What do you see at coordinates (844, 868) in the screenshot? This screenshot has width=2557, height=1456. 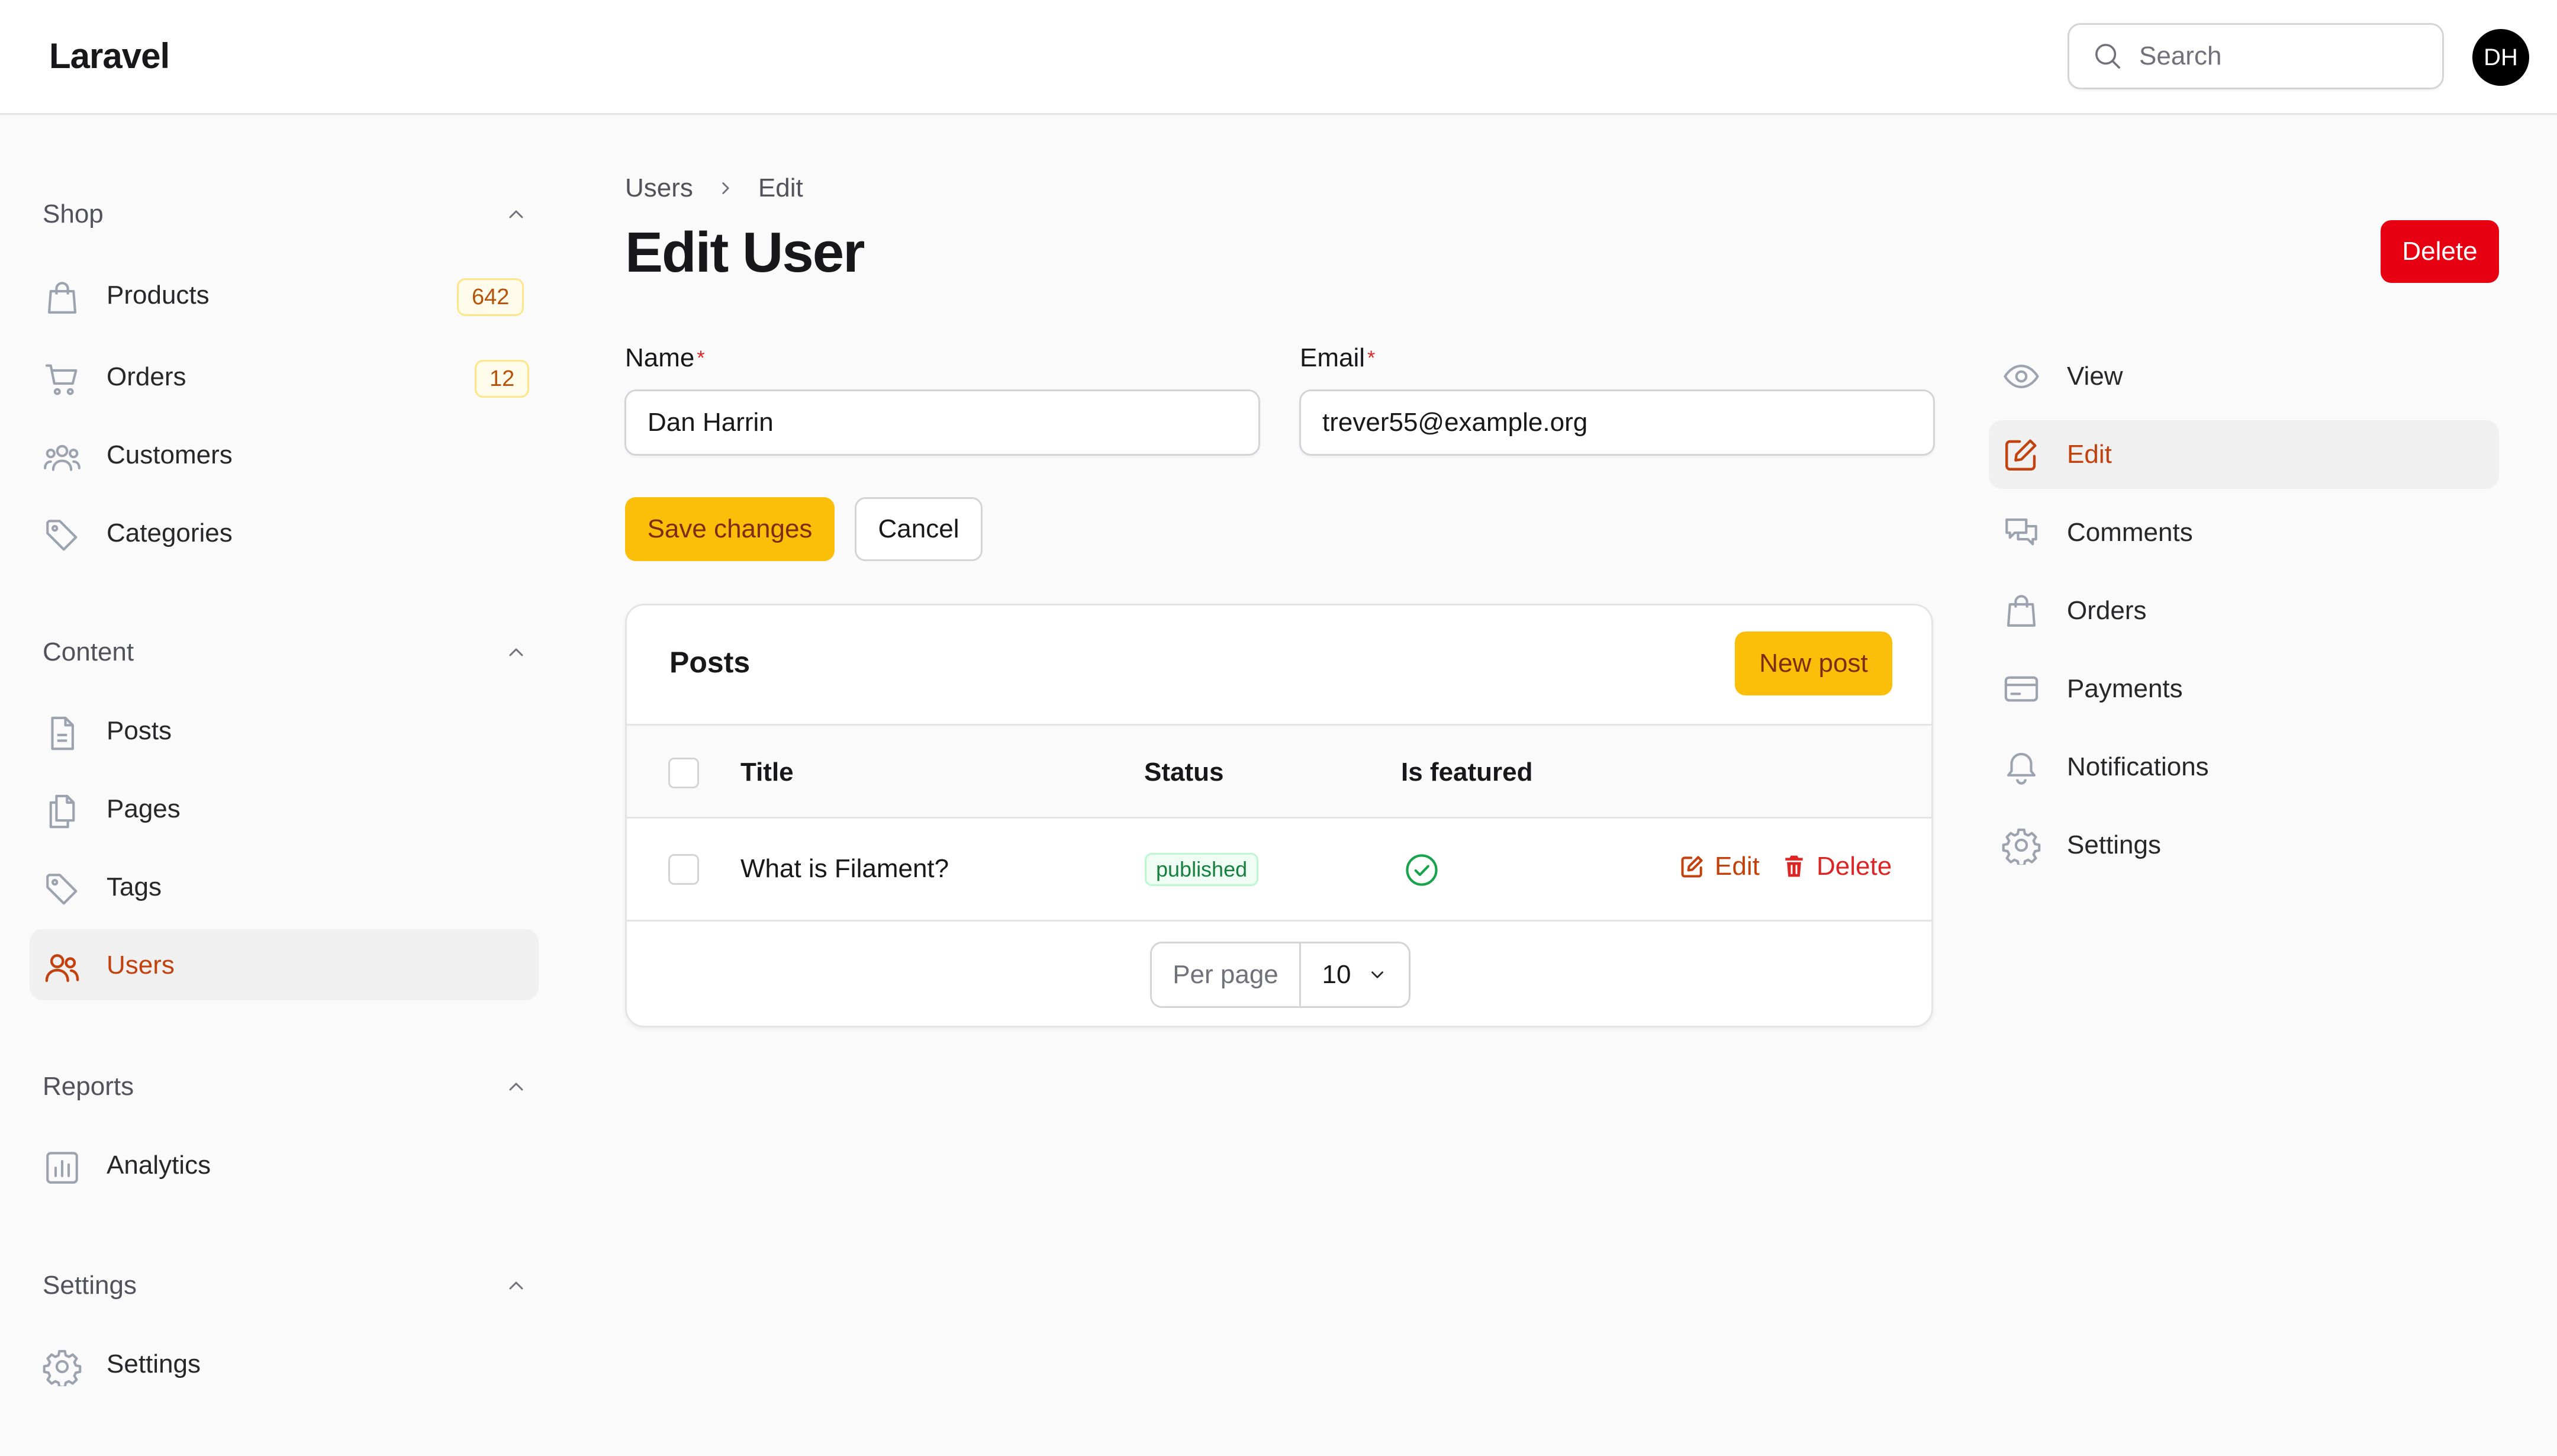 I see `post-title-cell: What is Filament?` at bounding box center [844, 868].